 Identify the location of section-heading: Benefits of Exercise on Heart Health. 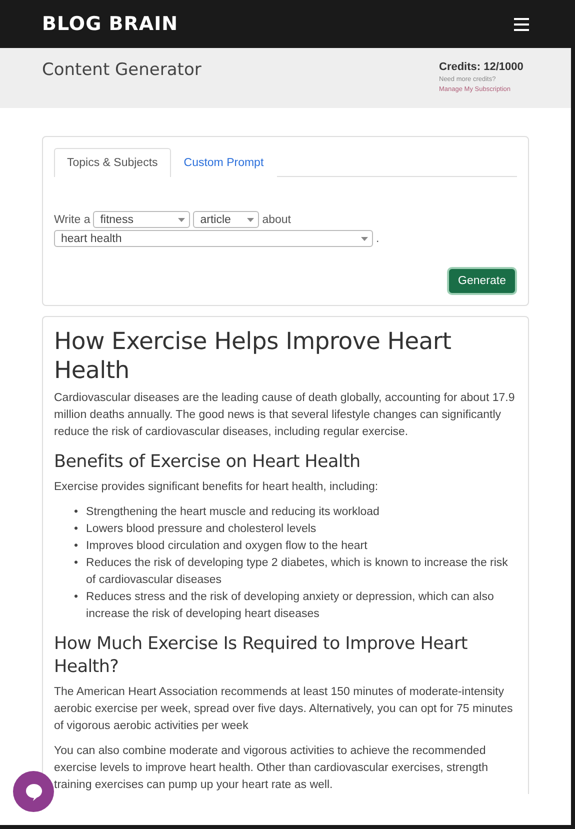
(208, 462).